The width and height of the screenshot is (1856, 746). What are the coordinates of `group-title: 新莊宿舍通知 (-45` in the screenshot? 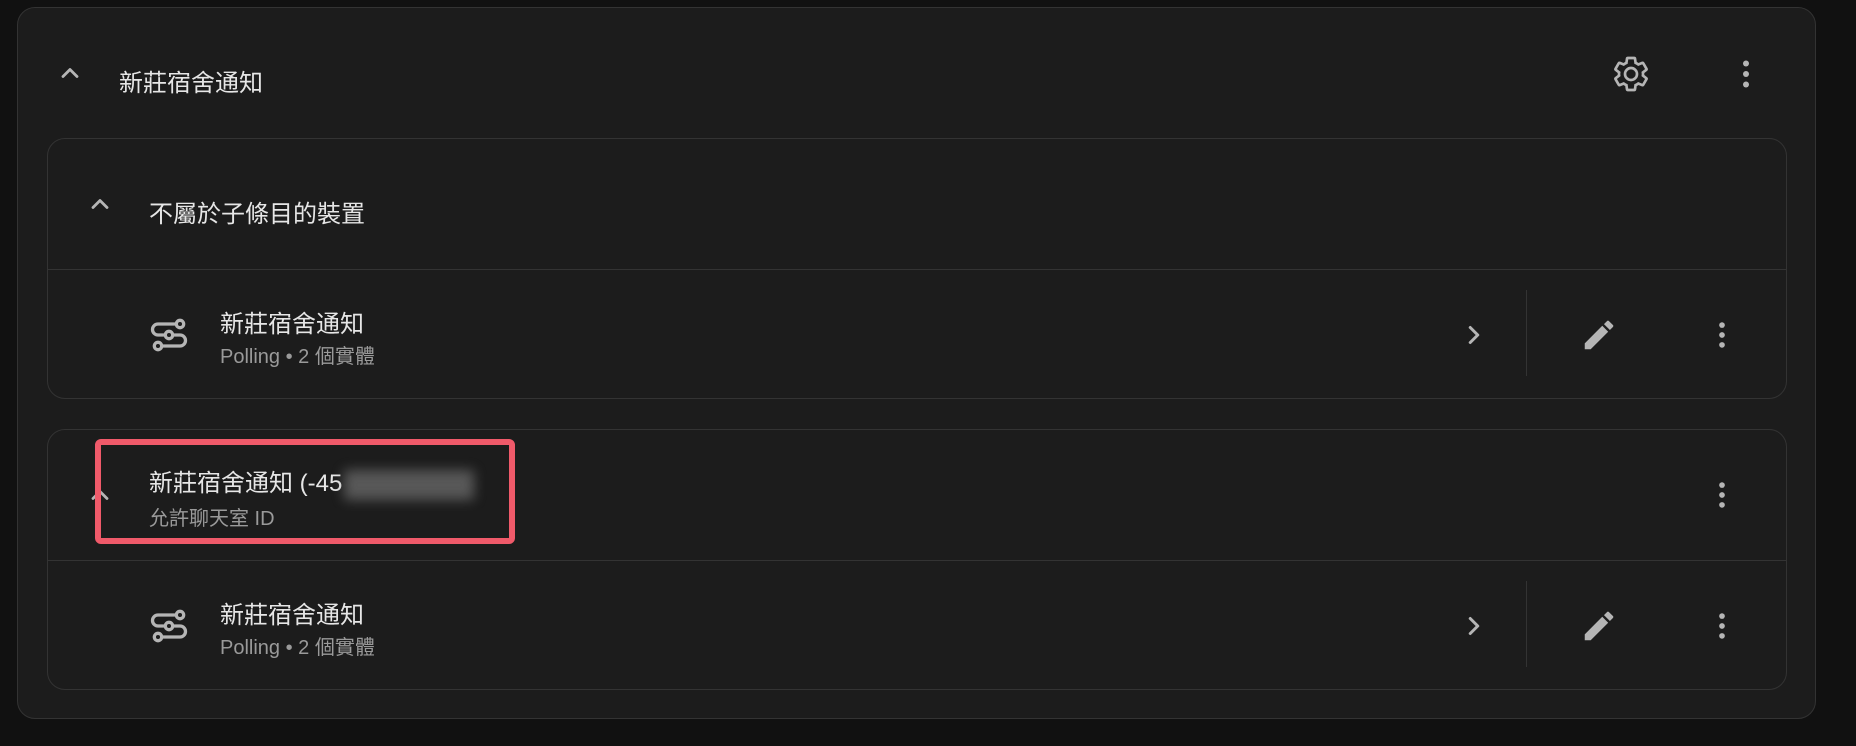 It's located at (312, 481).